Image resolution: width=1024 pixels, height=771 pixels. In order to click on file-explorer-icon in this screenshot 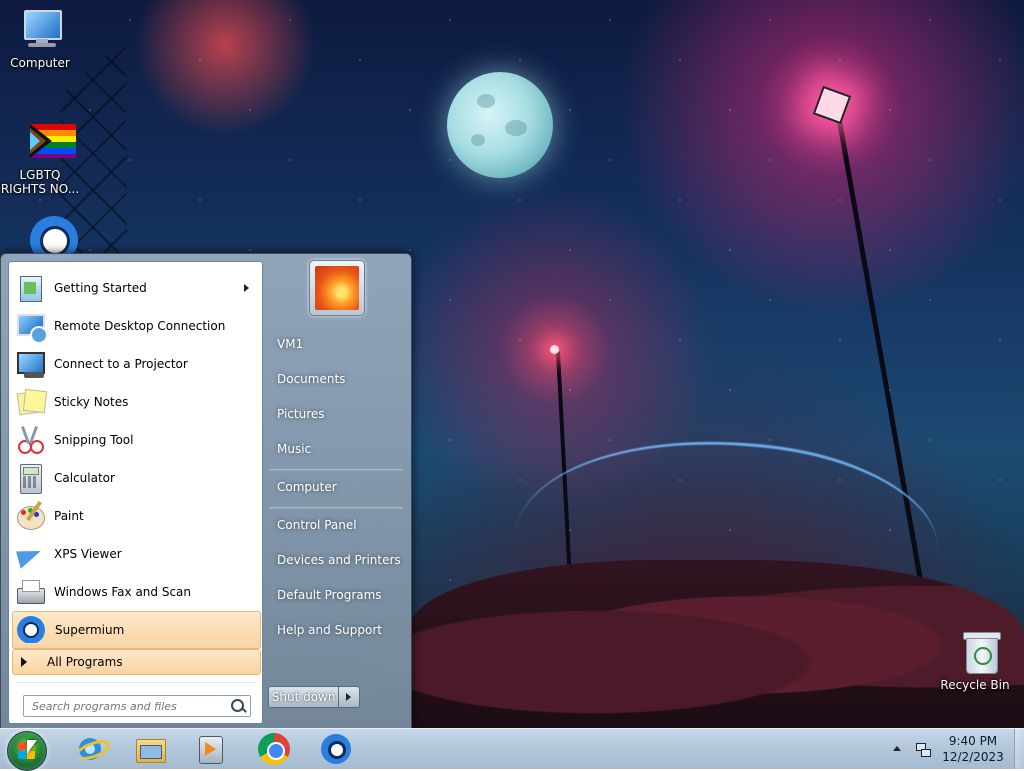, I will do `click(150, 749)`.